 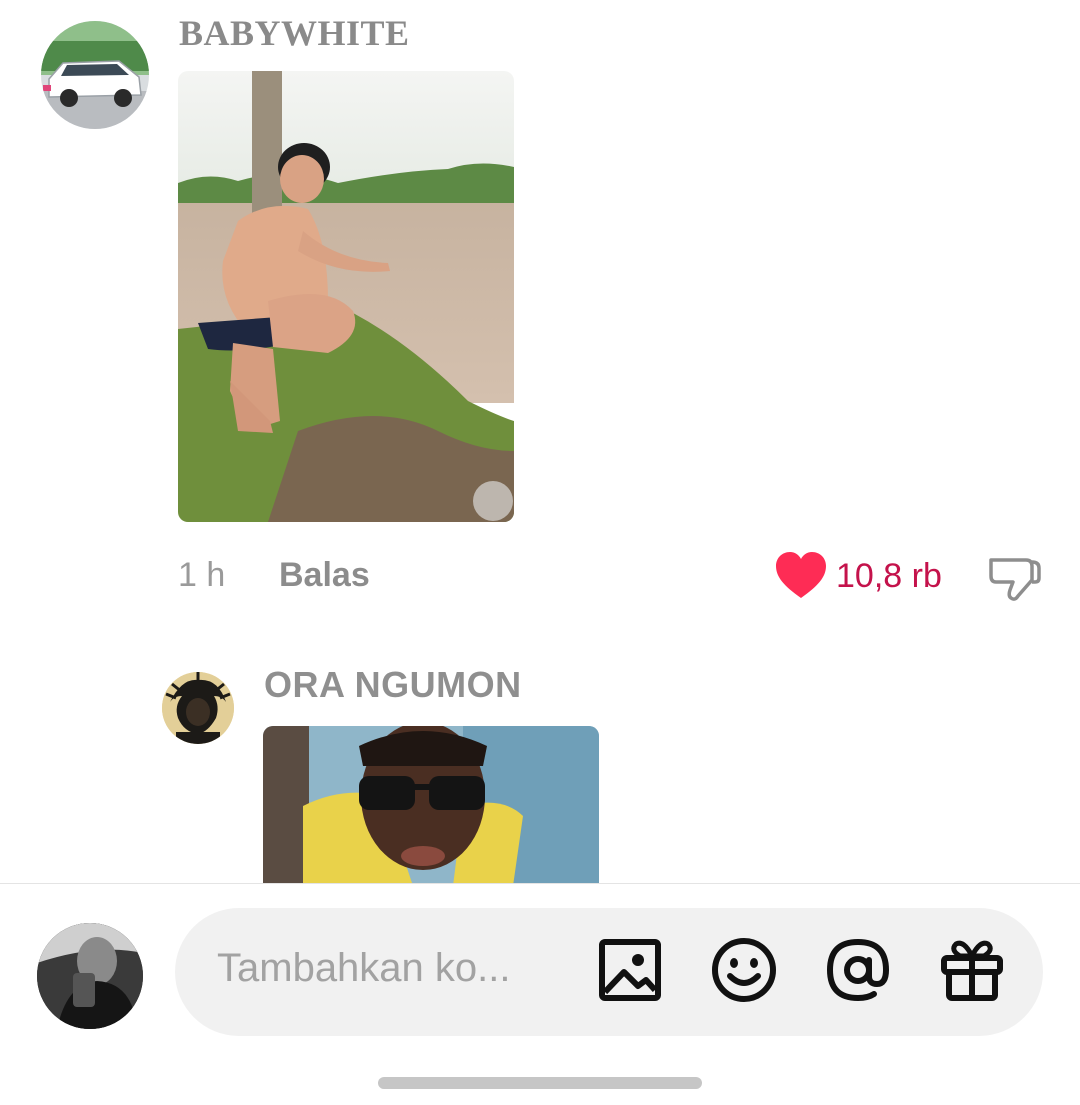 What do you see at coordinates (889, 576) in the screenshot?
I see `like-count: 10,8 rb` at bounding box center [889, 576].